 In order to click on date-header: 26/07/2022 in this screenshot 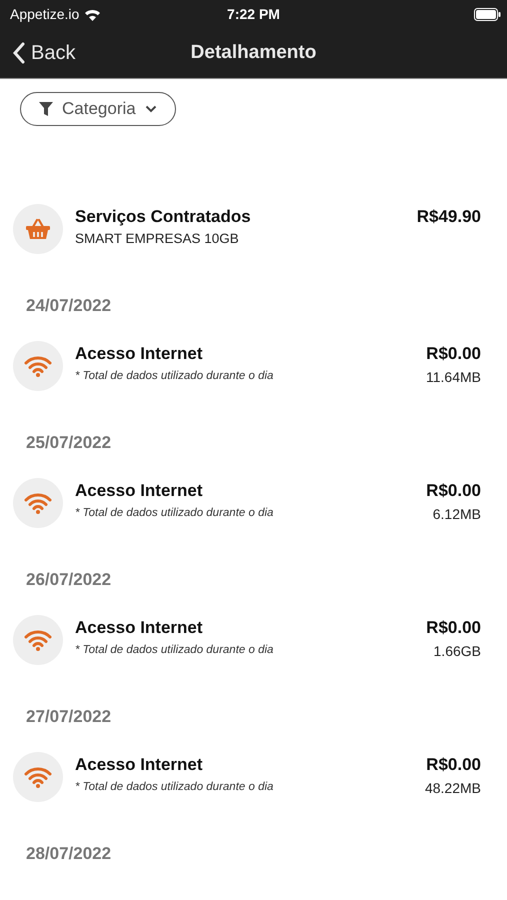, I will do `click(68, 580)`.